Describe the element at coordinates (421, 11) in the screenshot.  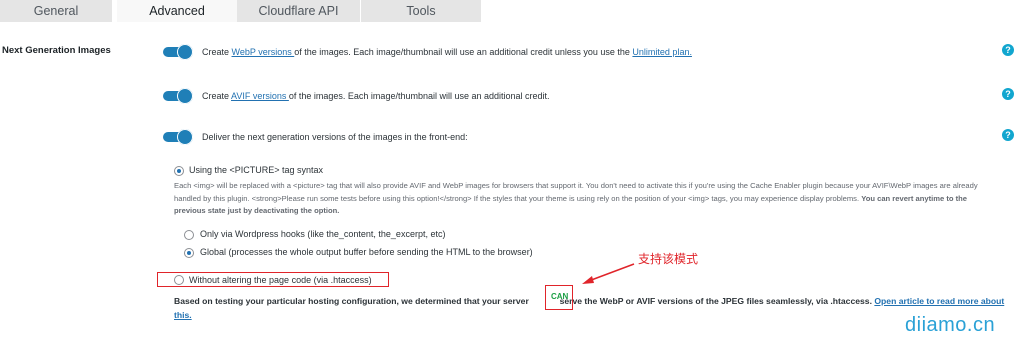
I see `tab-tools: Tools` at that location.